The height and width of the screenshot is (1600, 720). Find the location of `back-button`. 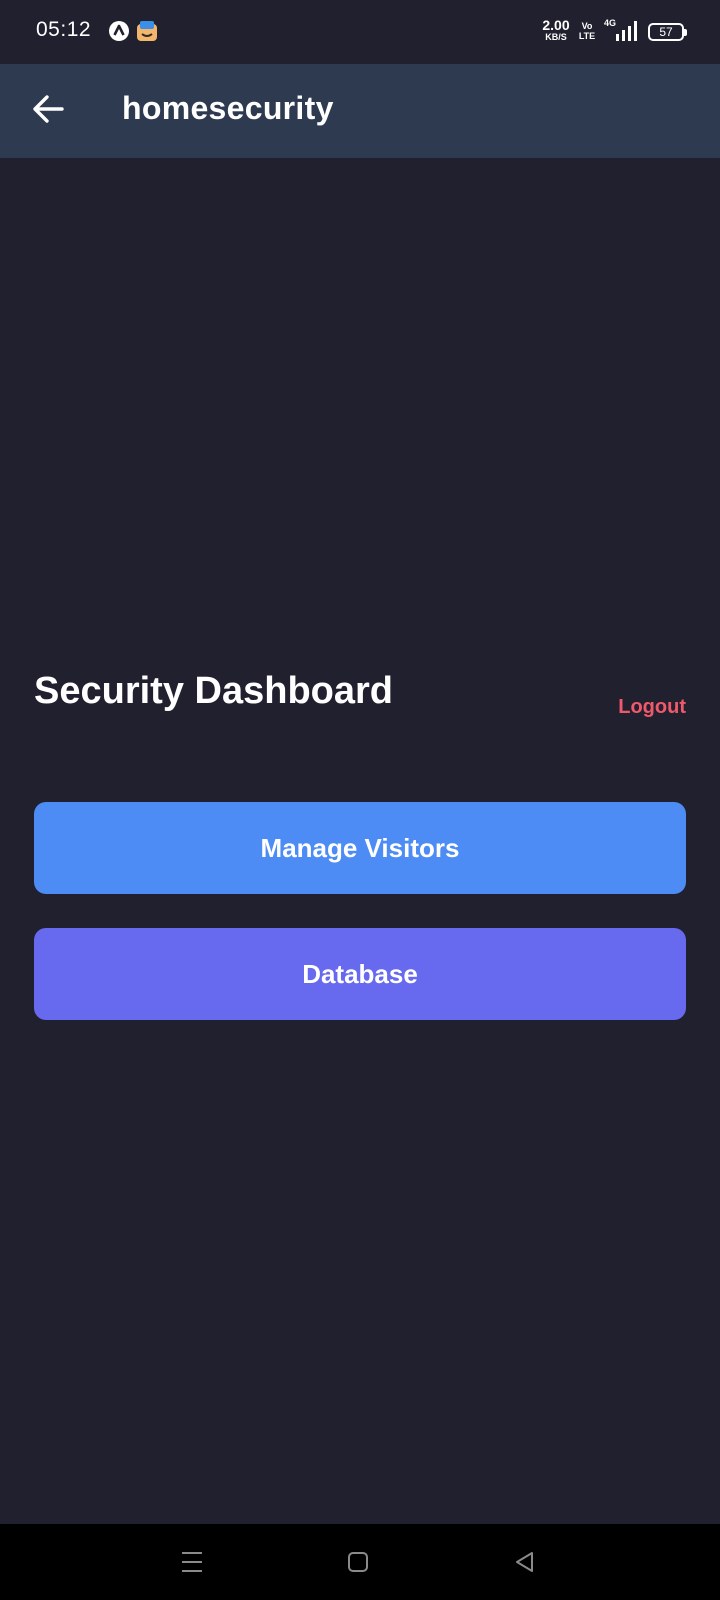

back-button is located at coordinates (49, 109).